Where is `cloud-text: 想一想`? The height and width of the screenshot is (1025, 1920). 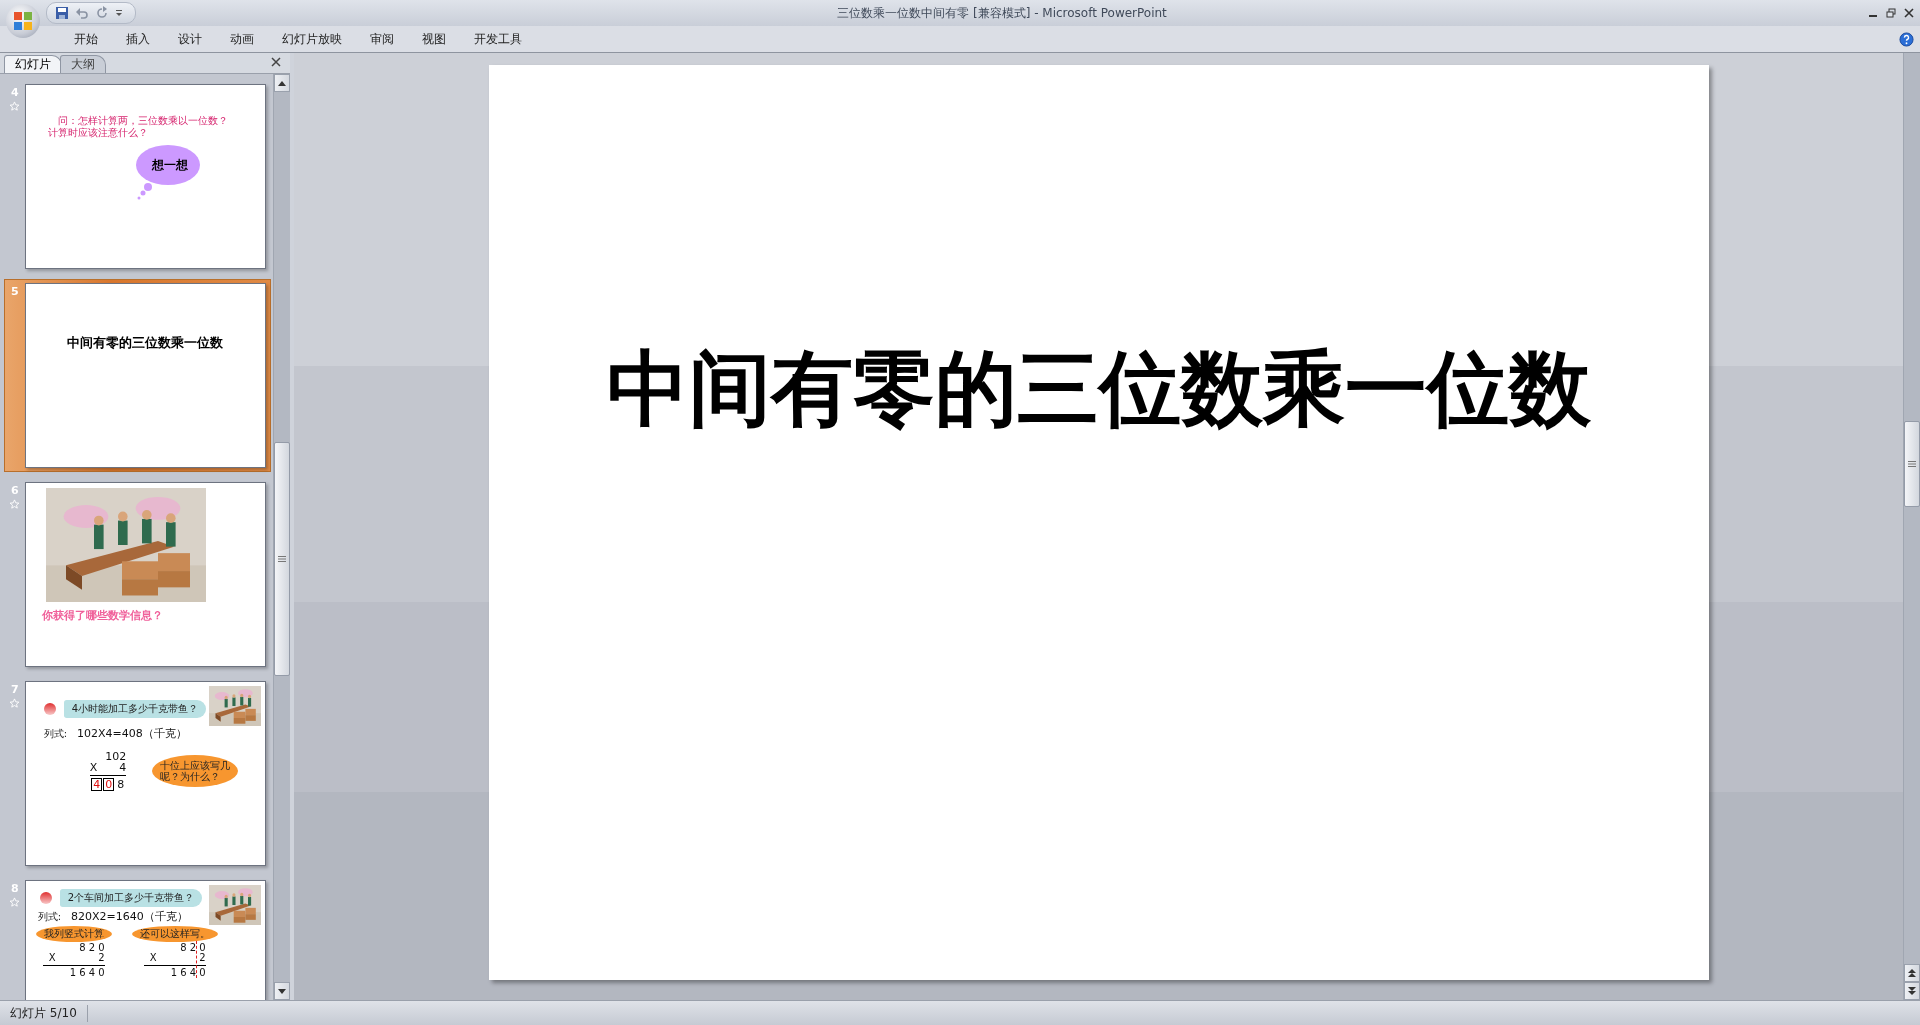
cloud-text: 想一想 is located at coordinates (169, 165).